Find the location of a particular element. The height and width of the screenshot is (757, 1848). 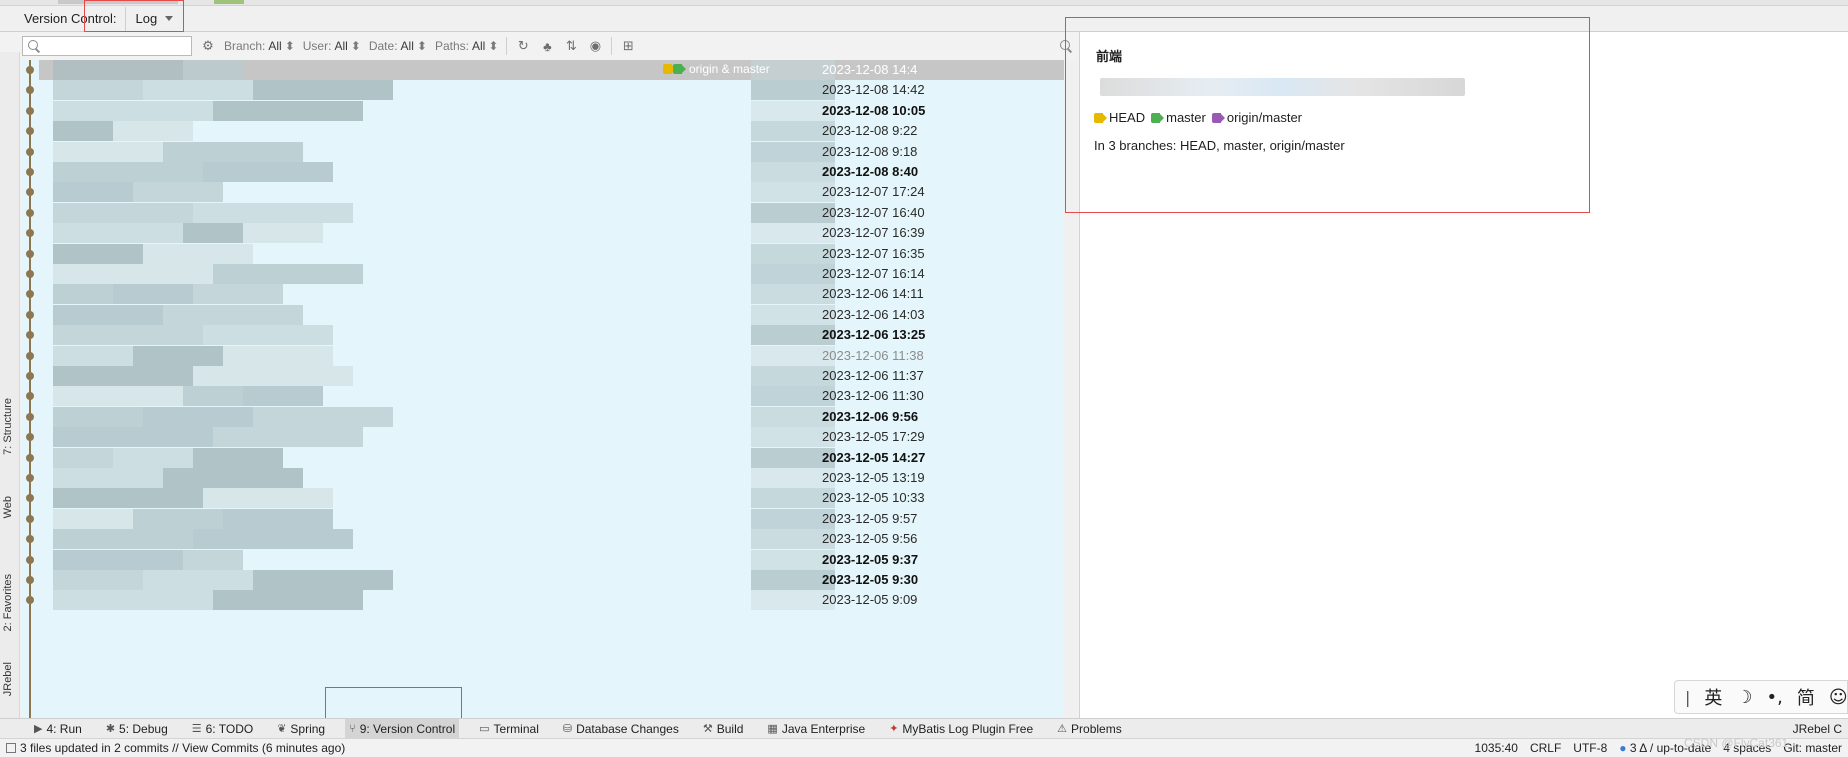

ime-simplified-toggle: 简 is located at coordinates (1806, 697).